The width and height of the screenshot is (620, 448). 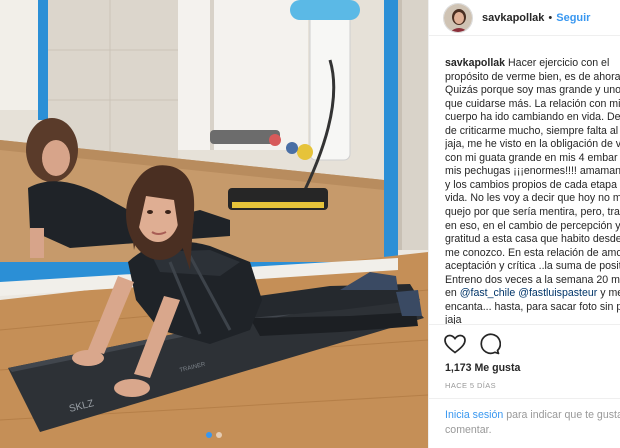 What do you see at coordinates (513, 18) in the screenshot?
I see `header-username: savkapollak` at bounding box center [513, 18].